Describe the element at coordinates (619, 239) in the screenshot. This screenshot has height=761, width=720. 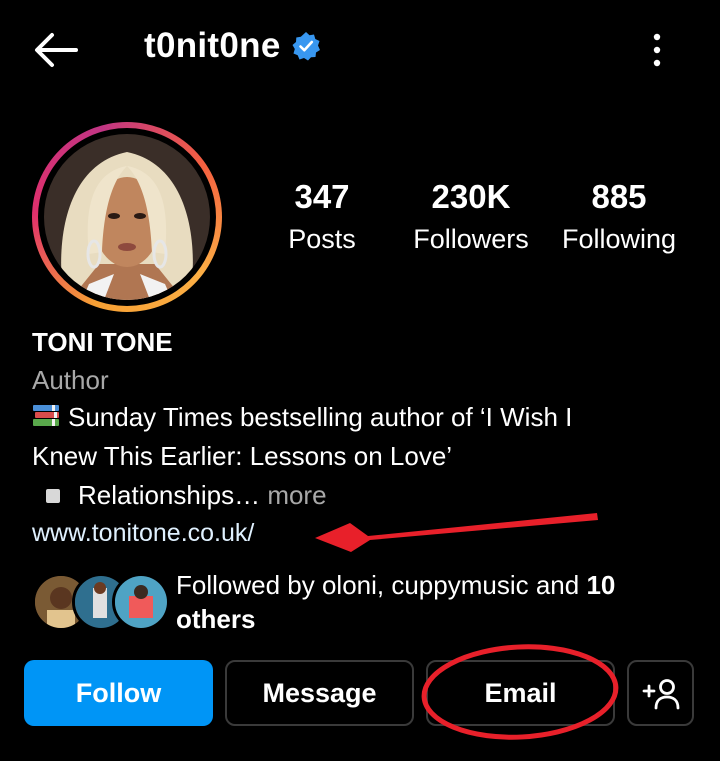
I see `following-label: Following` at that location.